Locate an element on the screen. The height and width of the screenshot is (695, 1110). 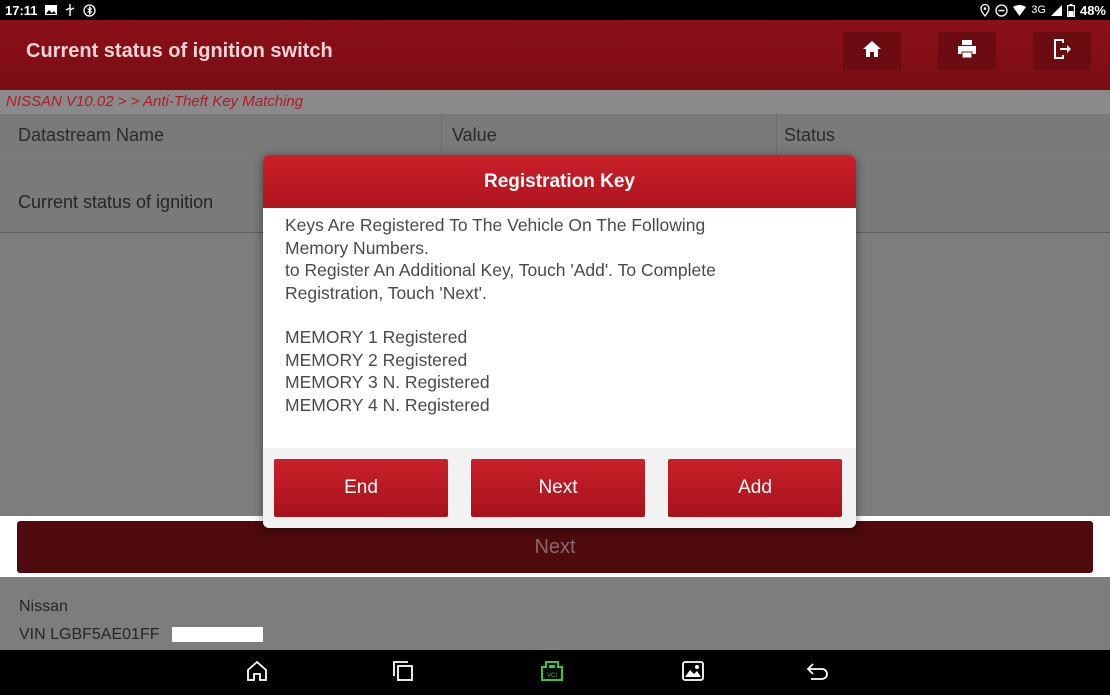
redaction-box is located at coordinates (217, 634).